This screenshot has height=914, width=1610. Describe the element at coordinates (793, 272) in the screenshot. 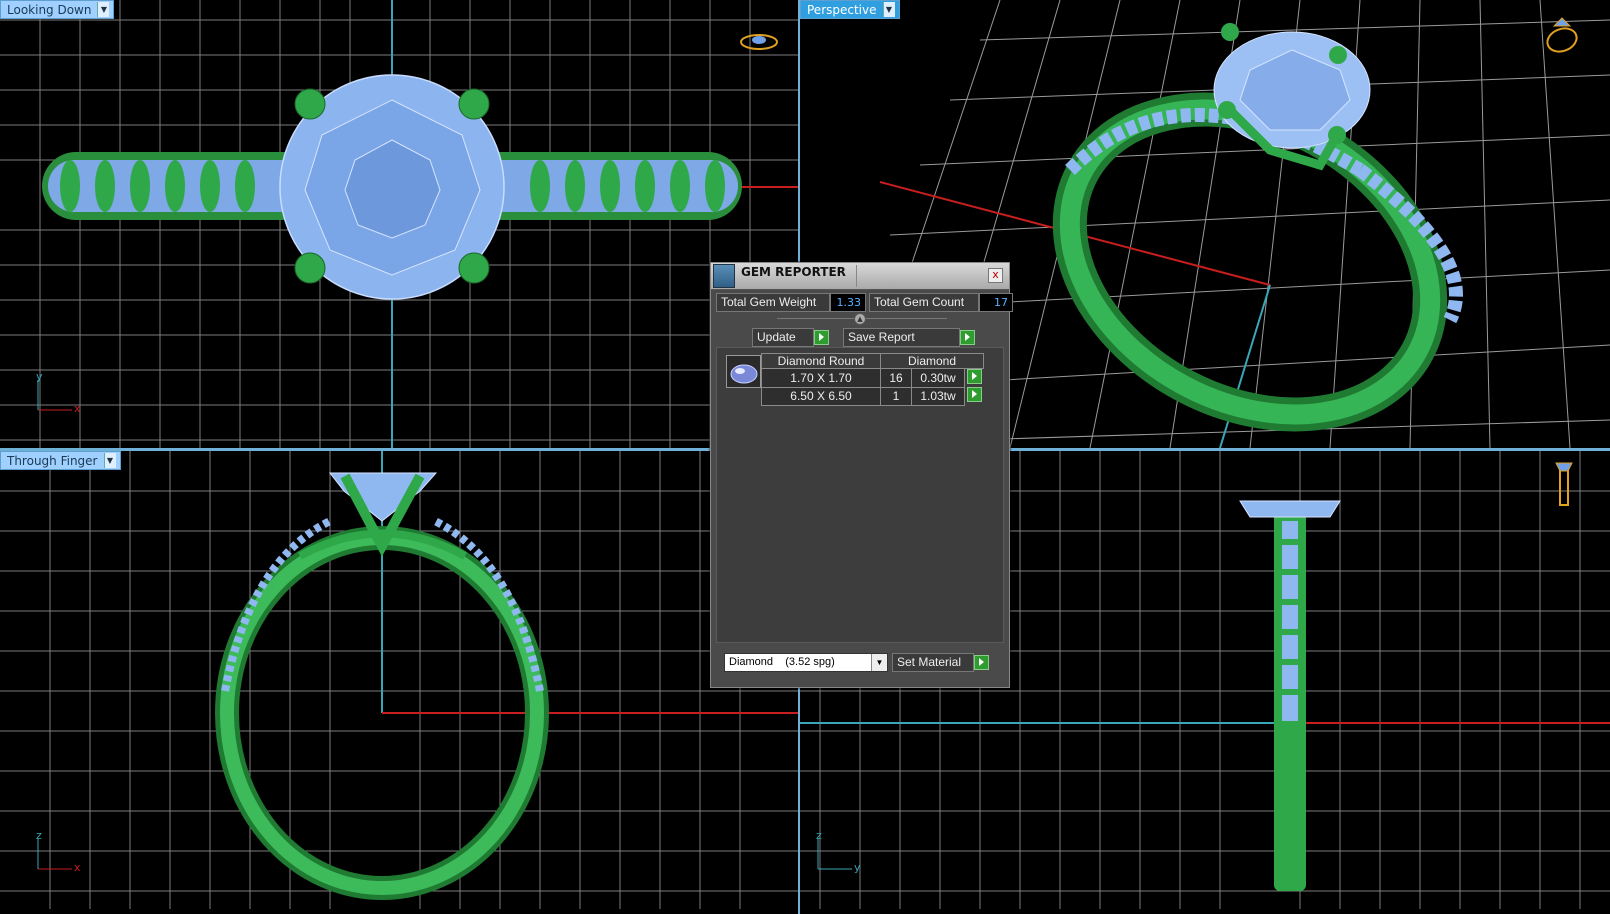

I see `dialog-title: GEM REPORTER` at that location.